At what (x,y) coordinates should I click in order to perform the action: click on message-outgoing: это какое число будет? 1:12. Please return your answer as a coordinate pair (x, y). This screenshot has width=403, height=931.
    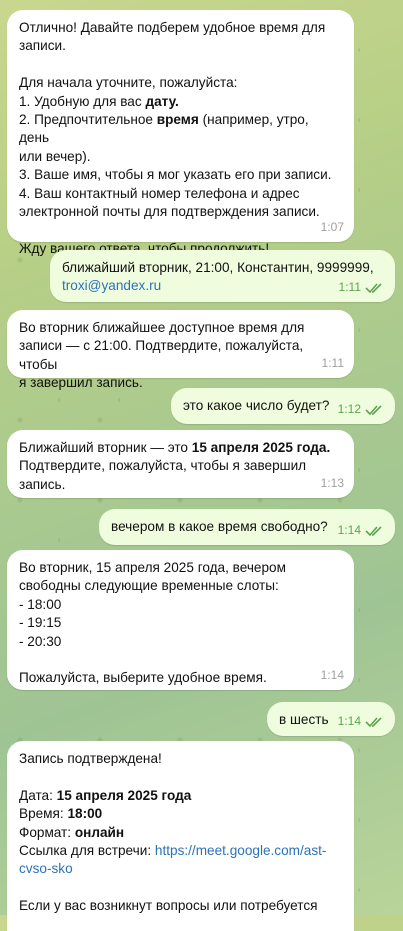
    Looking at the image, I should click on (283, 406).